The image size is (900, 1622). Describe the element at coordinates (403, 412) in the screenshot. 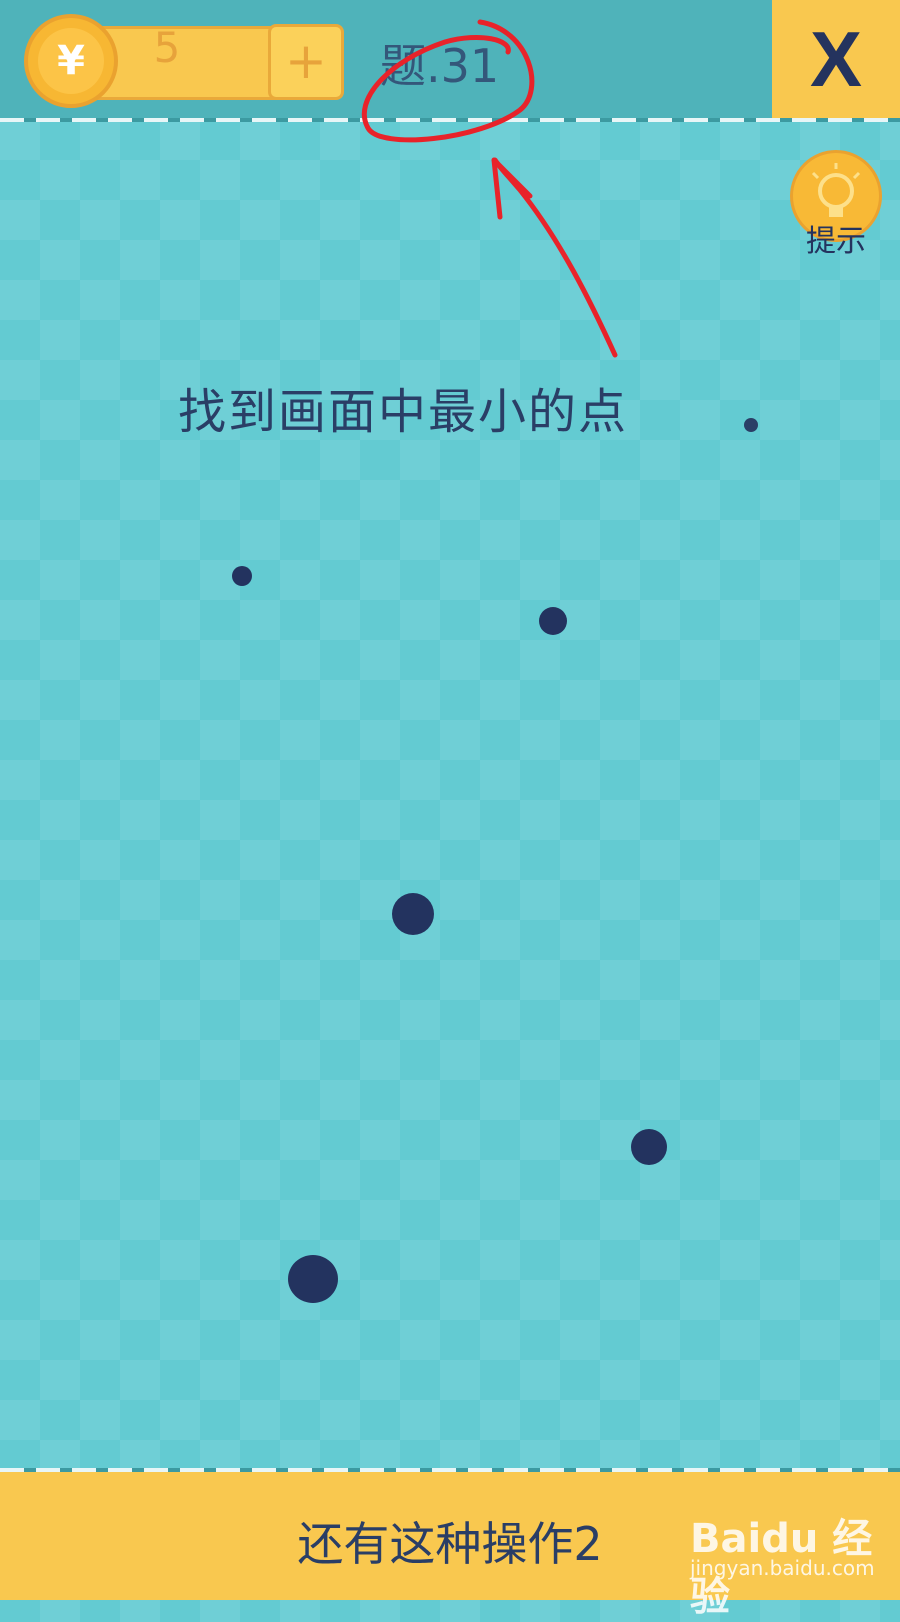

I see `instruction-text: 找到画面中最小的点` at that location.